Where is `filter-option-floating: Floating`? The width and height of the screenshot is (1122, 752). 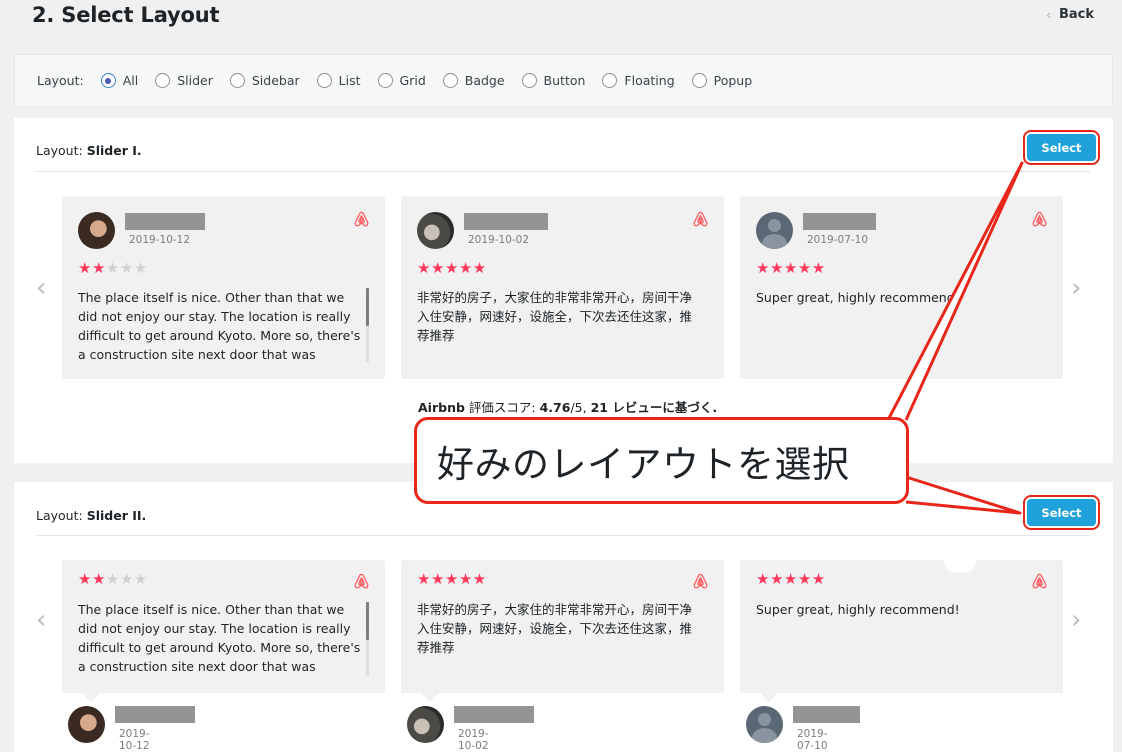 filter-option-floating: Floating is located at coordinates (638, 80).